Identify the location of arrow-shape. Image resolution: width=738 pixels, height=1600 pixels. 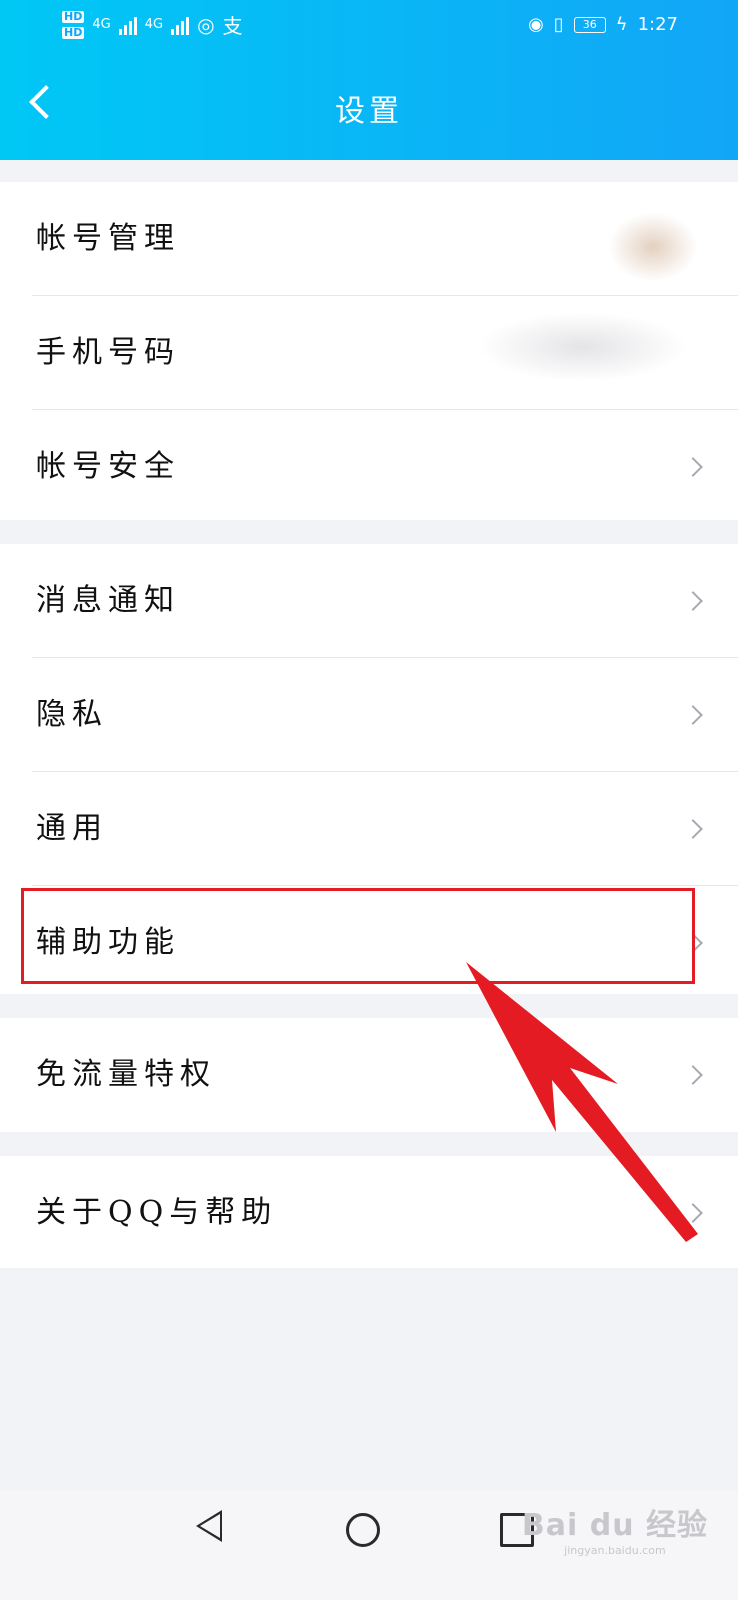
(582, 1102).